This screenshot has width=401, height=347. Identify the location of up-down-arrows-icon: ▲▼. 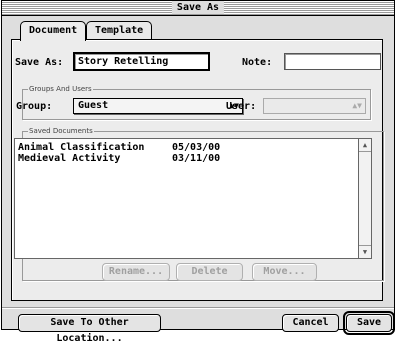
(357, 105).